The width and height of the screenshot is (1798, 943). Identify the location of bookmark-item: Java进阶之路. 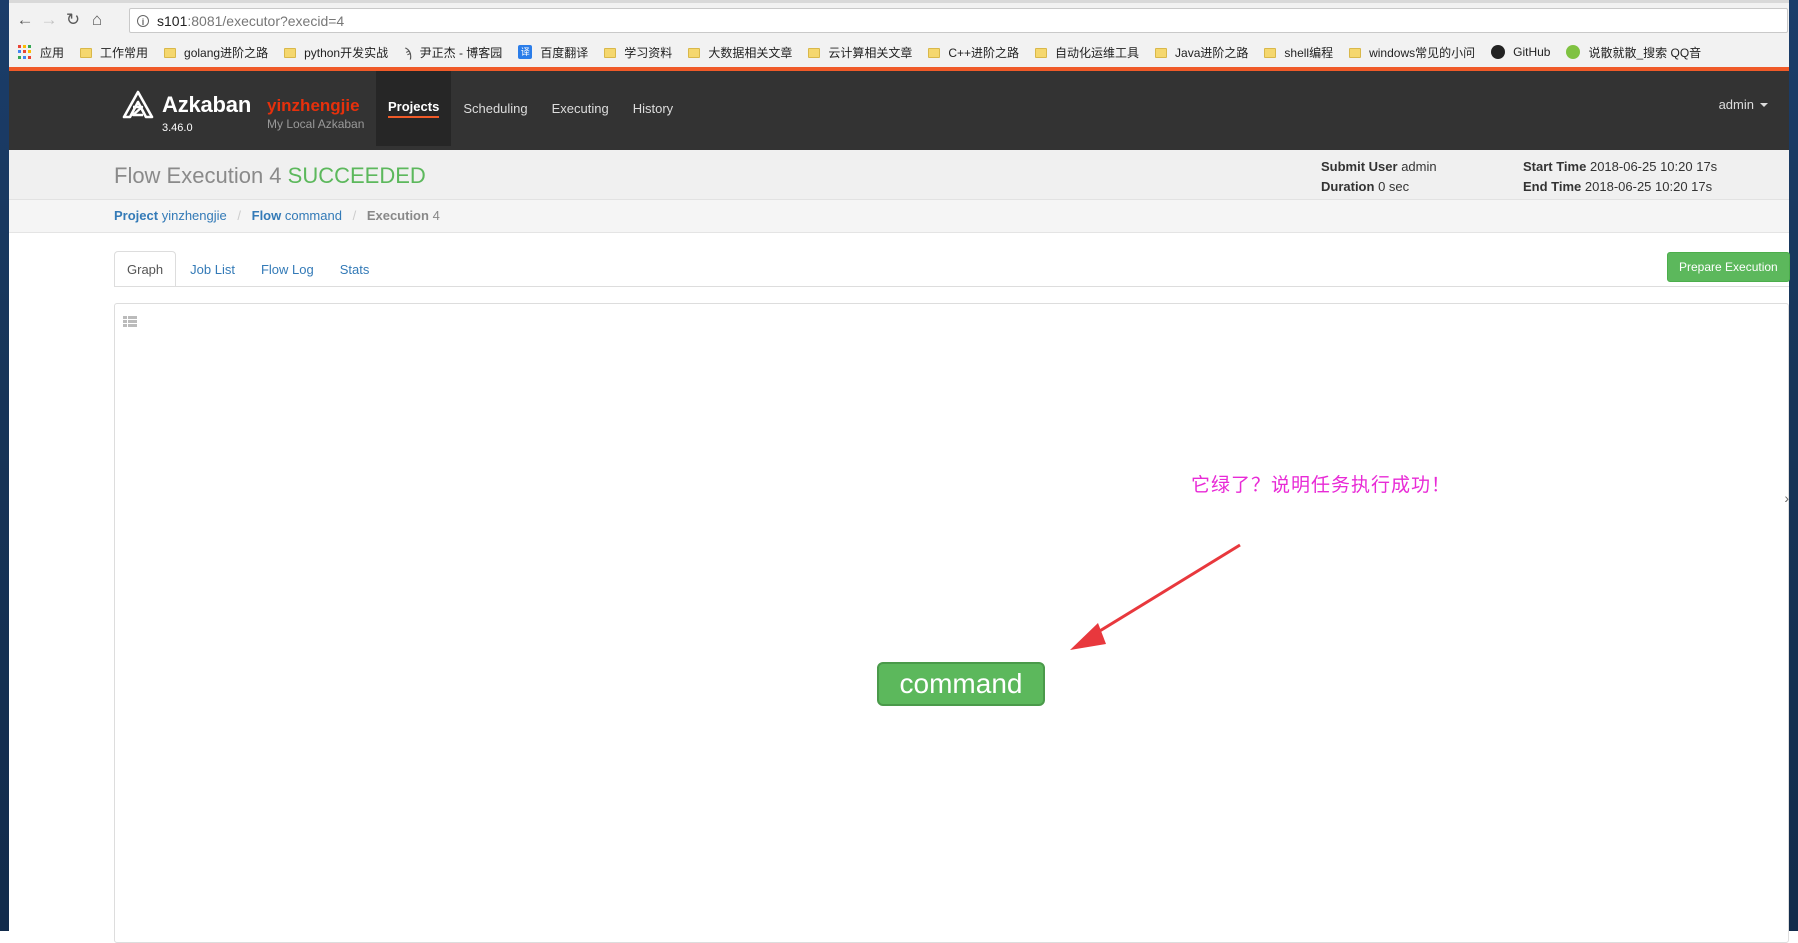
(1201, 52).